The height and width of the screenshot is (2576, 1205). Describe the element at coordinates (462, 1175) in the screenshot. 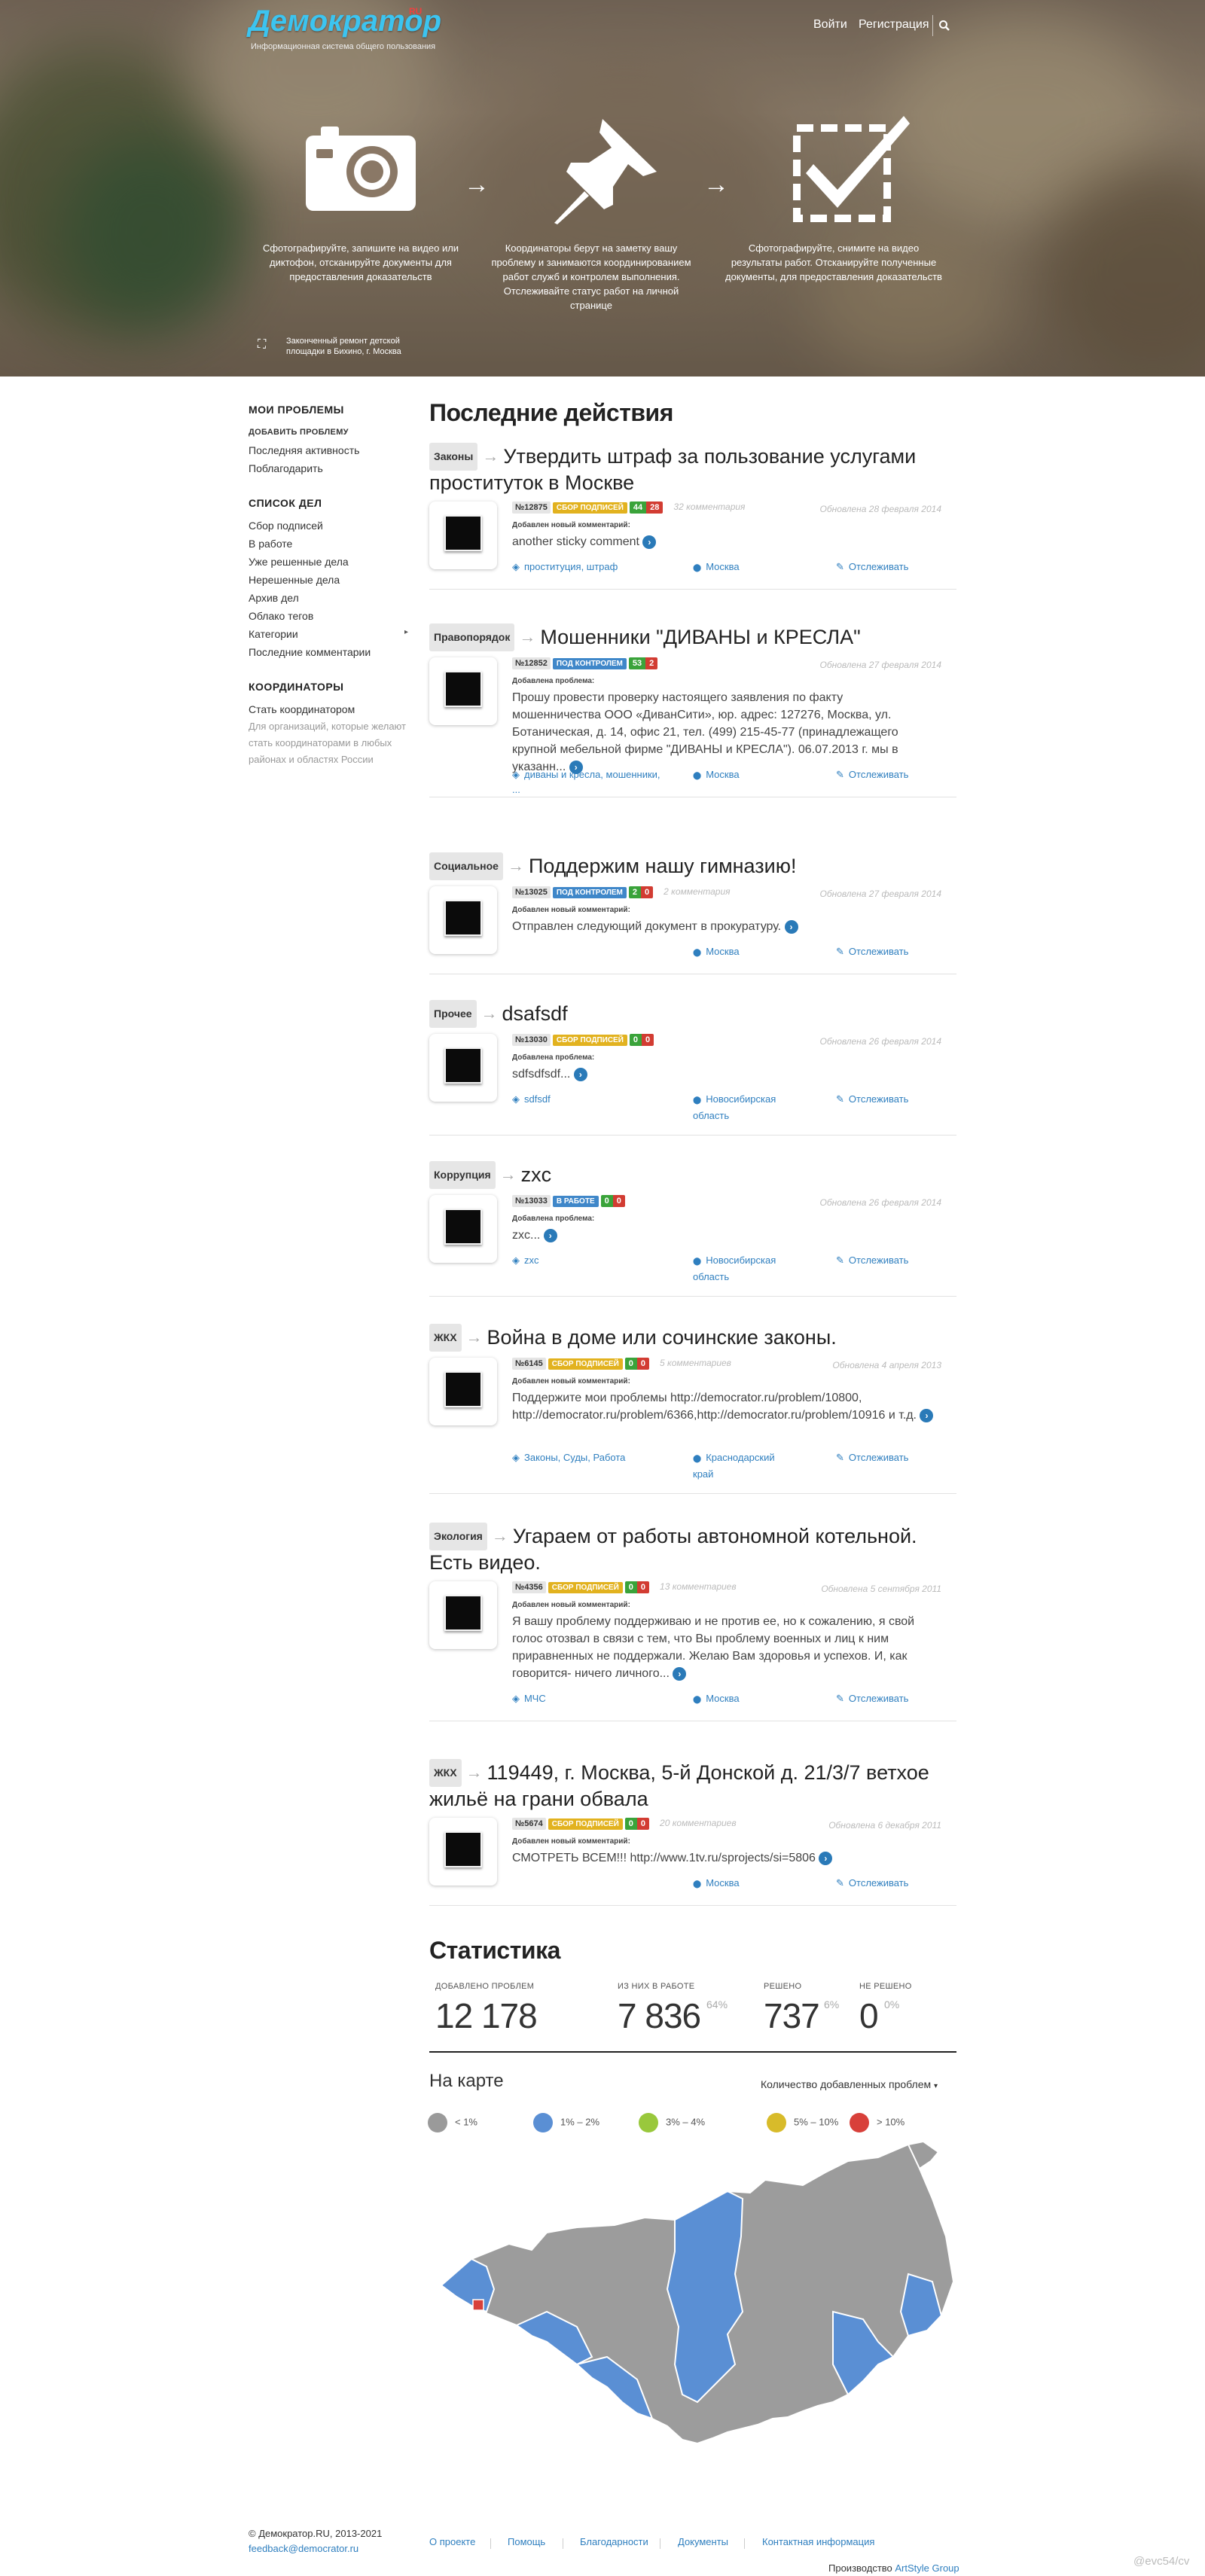

I see `category-badge: Коррупция` at that location.